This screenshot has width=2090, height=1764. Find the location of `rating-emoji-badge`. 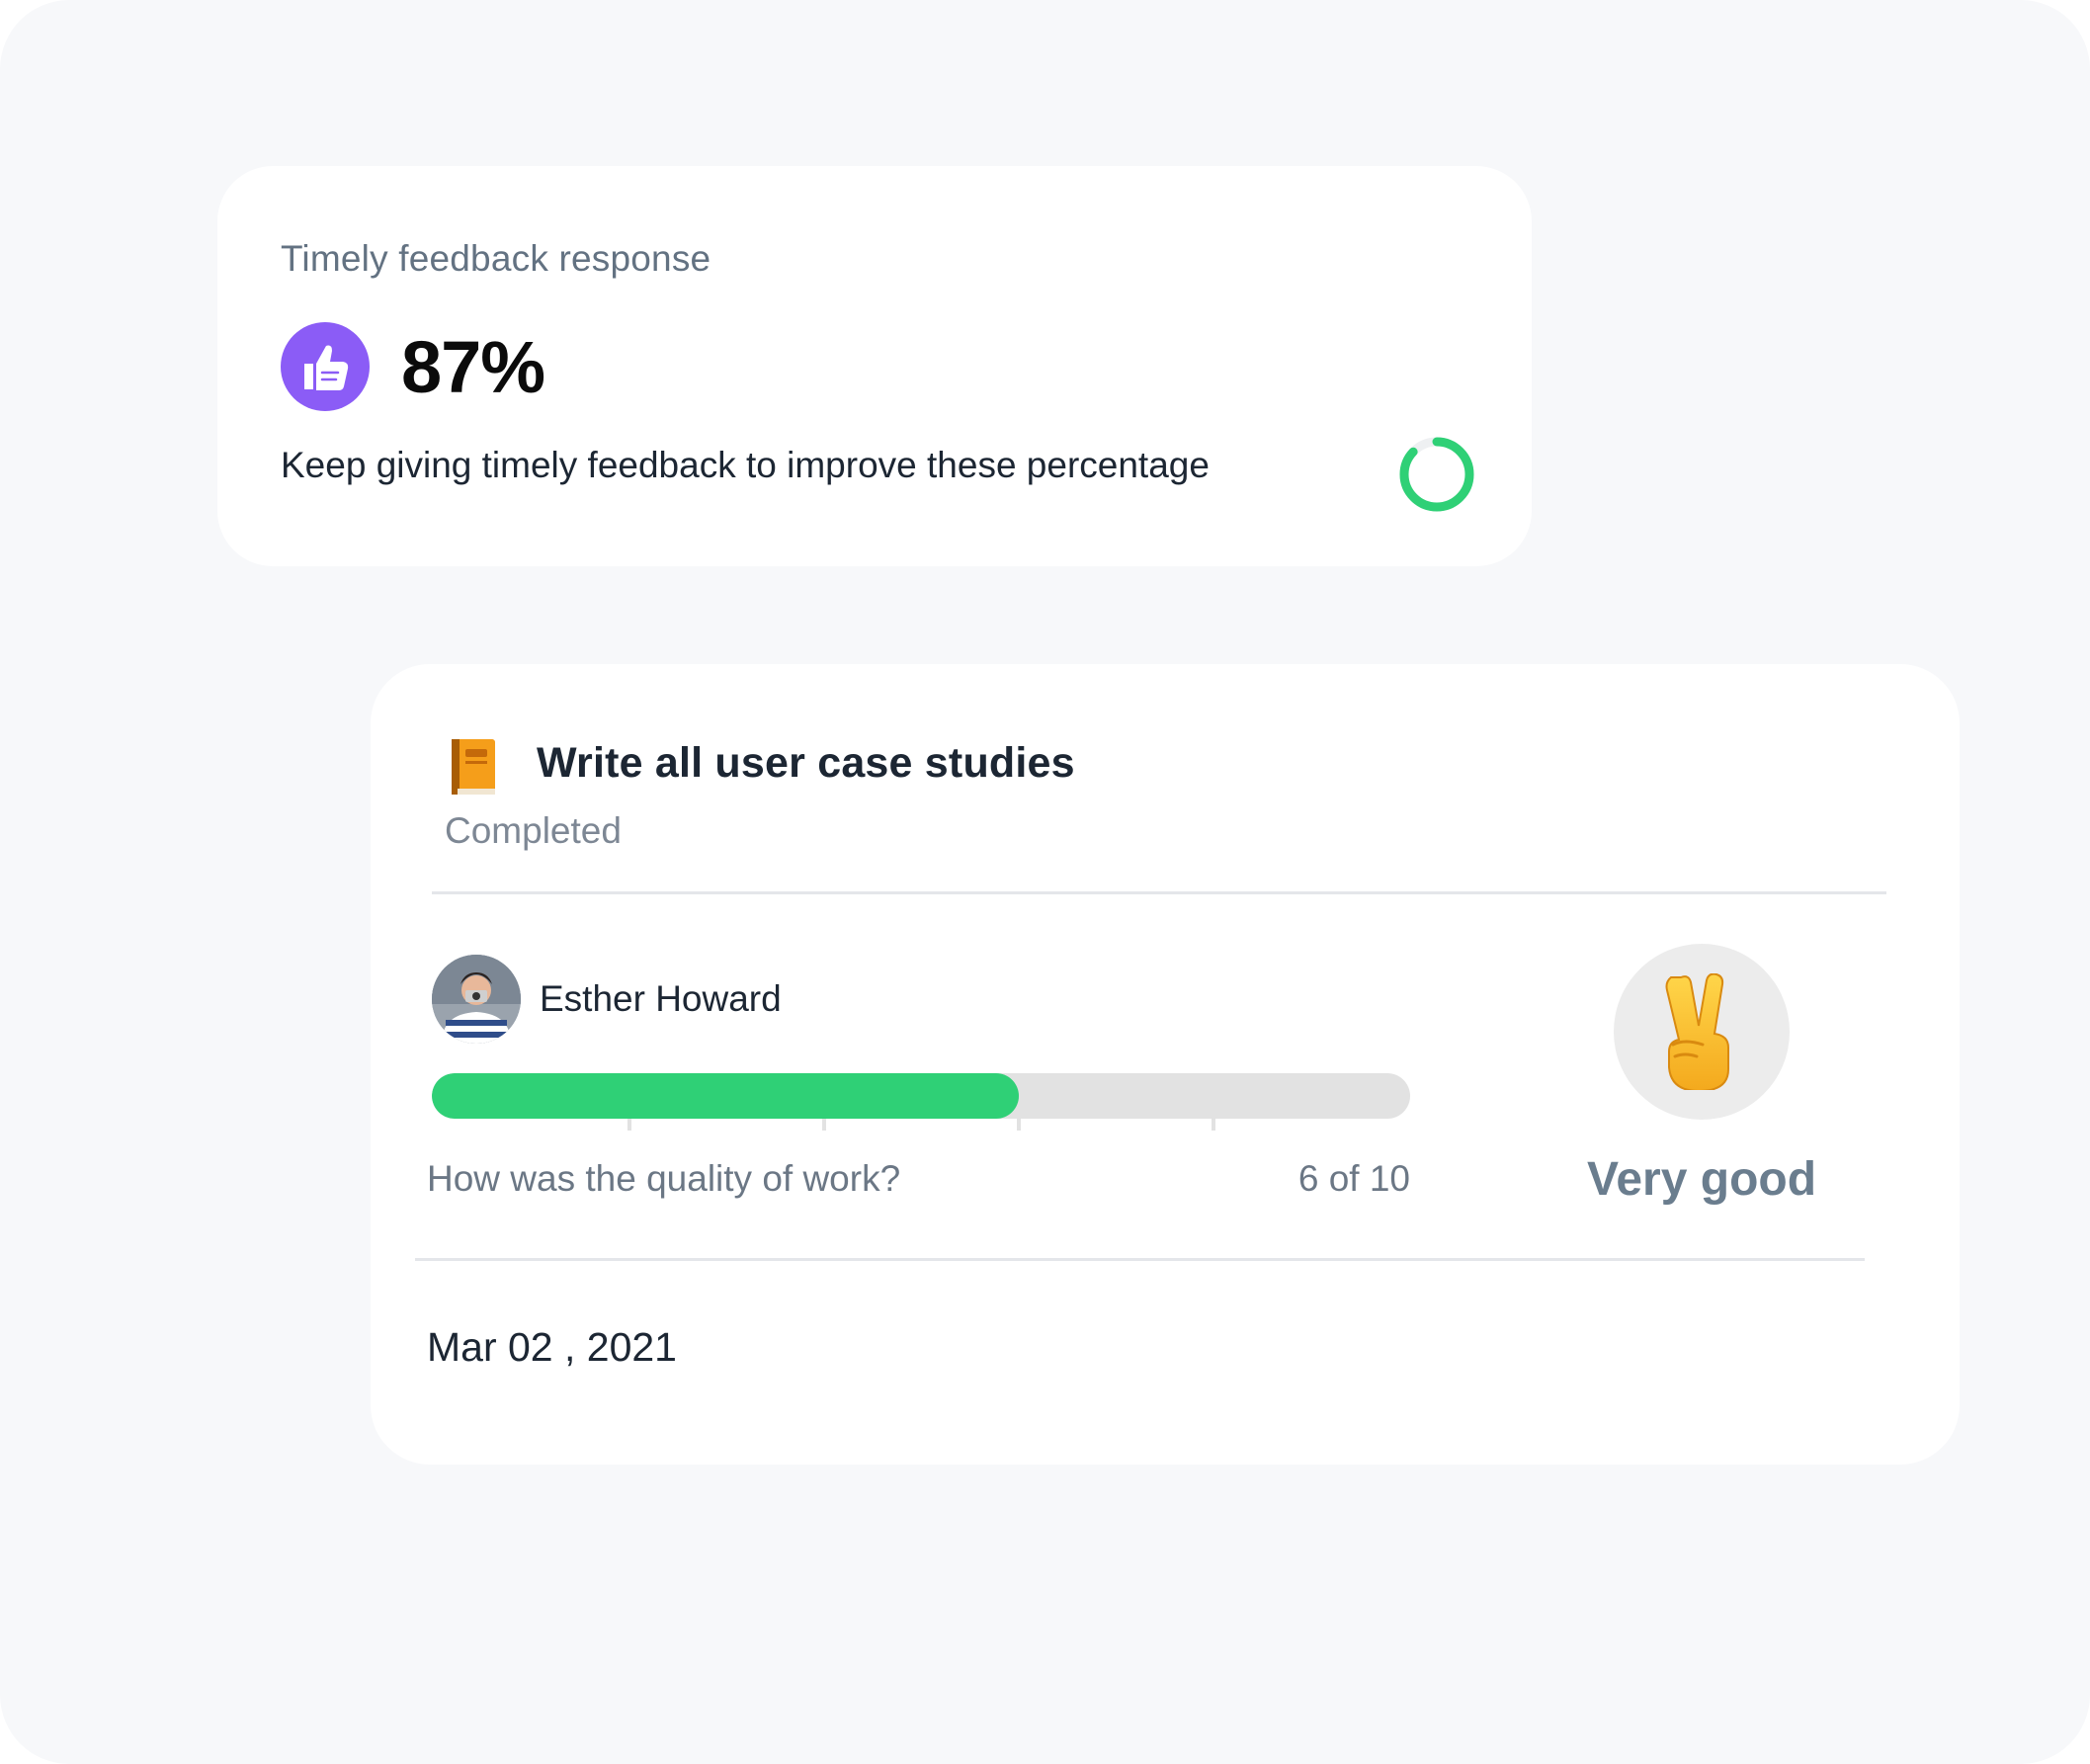

rating-emoji-badge is located at coordinates (1702, 1032).